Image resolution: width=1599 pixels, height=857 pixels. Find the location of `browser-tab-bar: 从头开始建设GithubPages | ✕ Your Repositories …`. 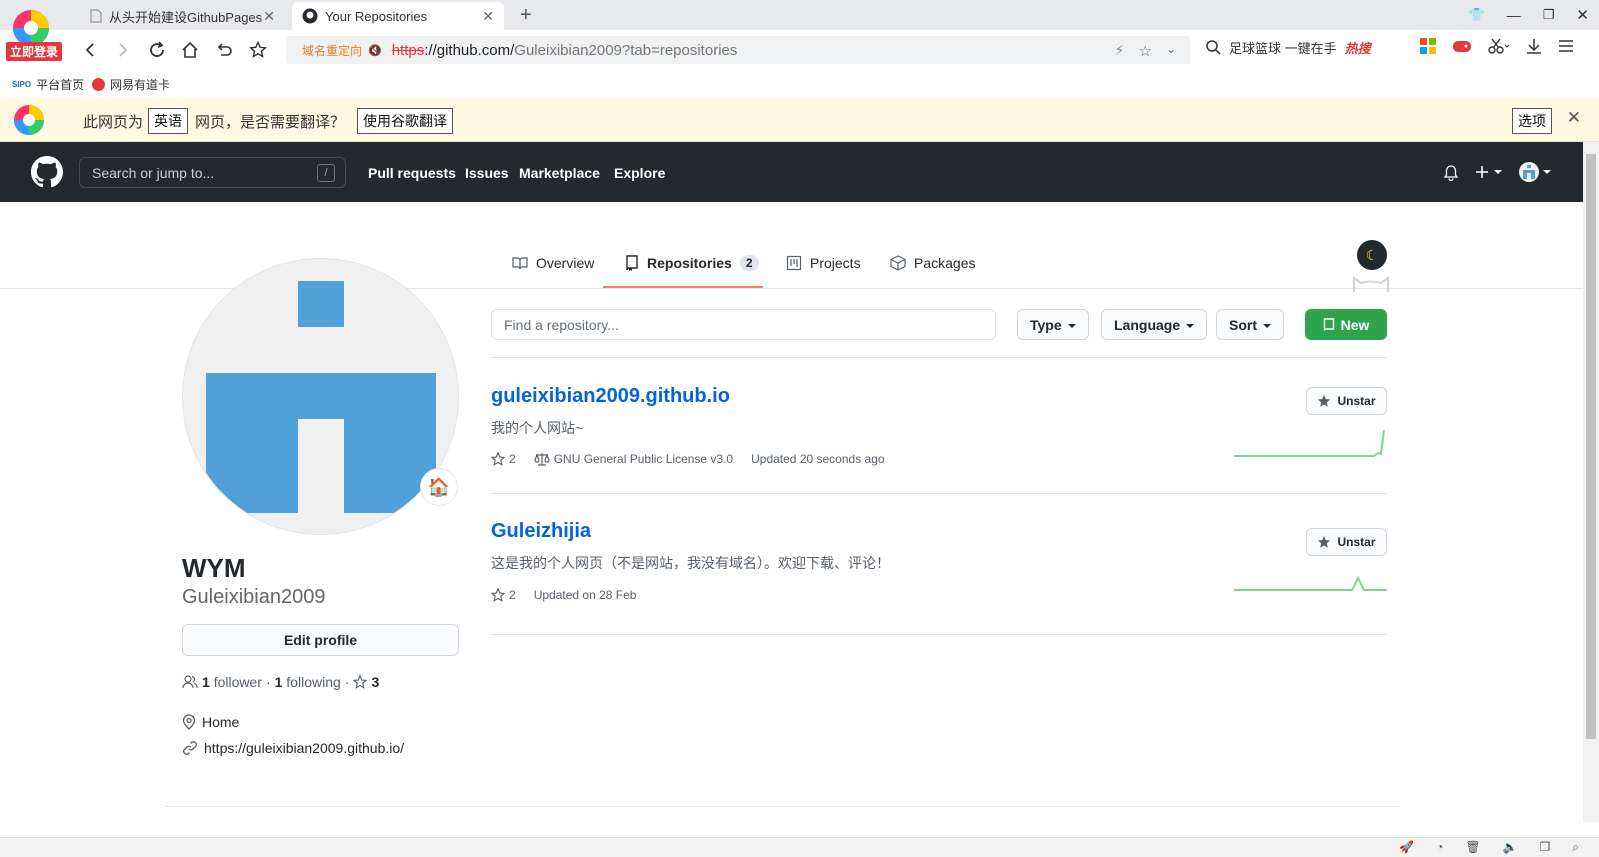

browser-tab-bar: 从头开始建设GithubPages | ✕ Your Repositories … is located at coordinates (799, 23).